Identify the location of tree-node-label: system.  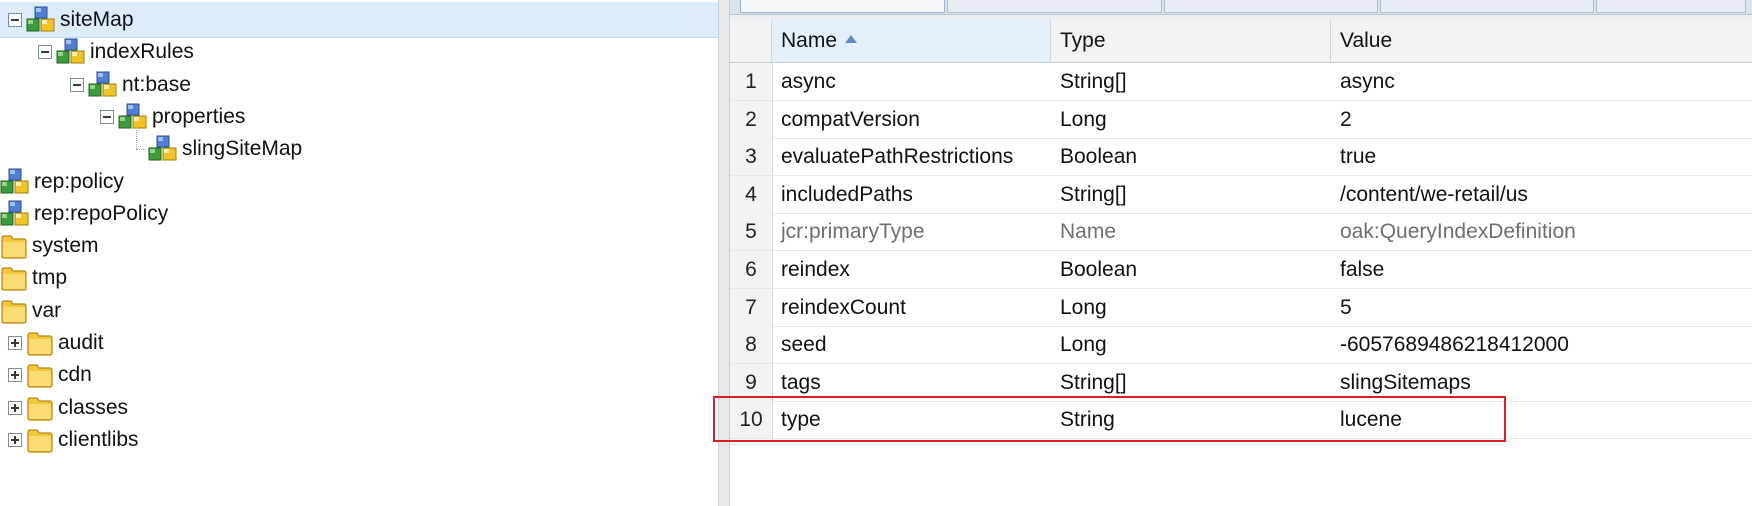
(65, 246).